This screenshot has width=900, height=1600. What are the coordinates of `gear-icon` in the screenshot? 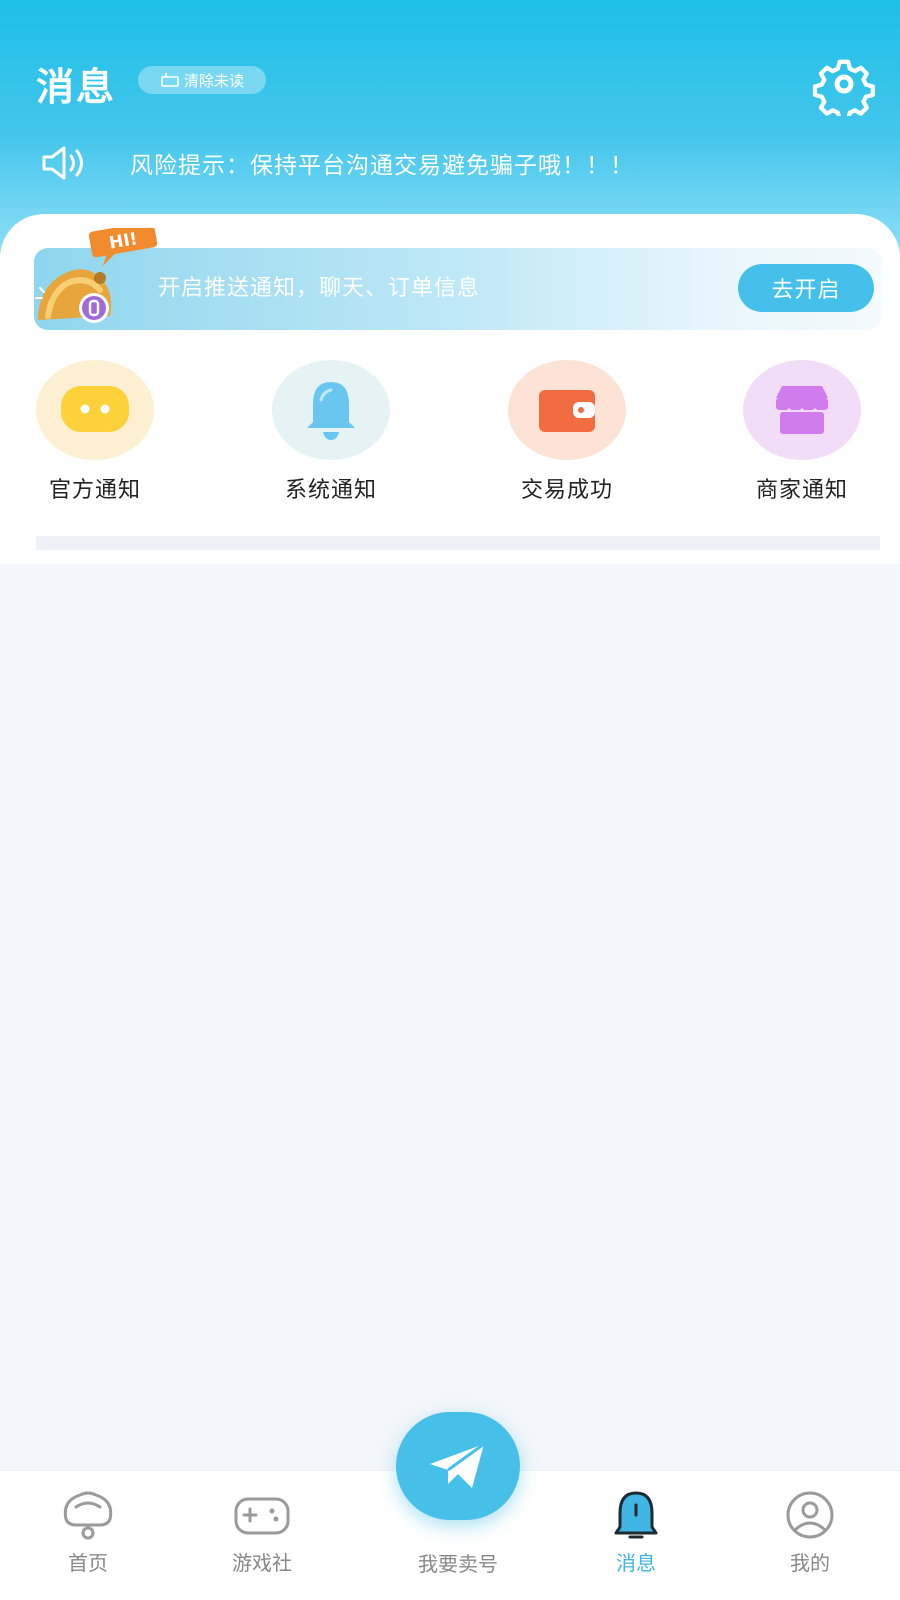 It's located at (844, 84).